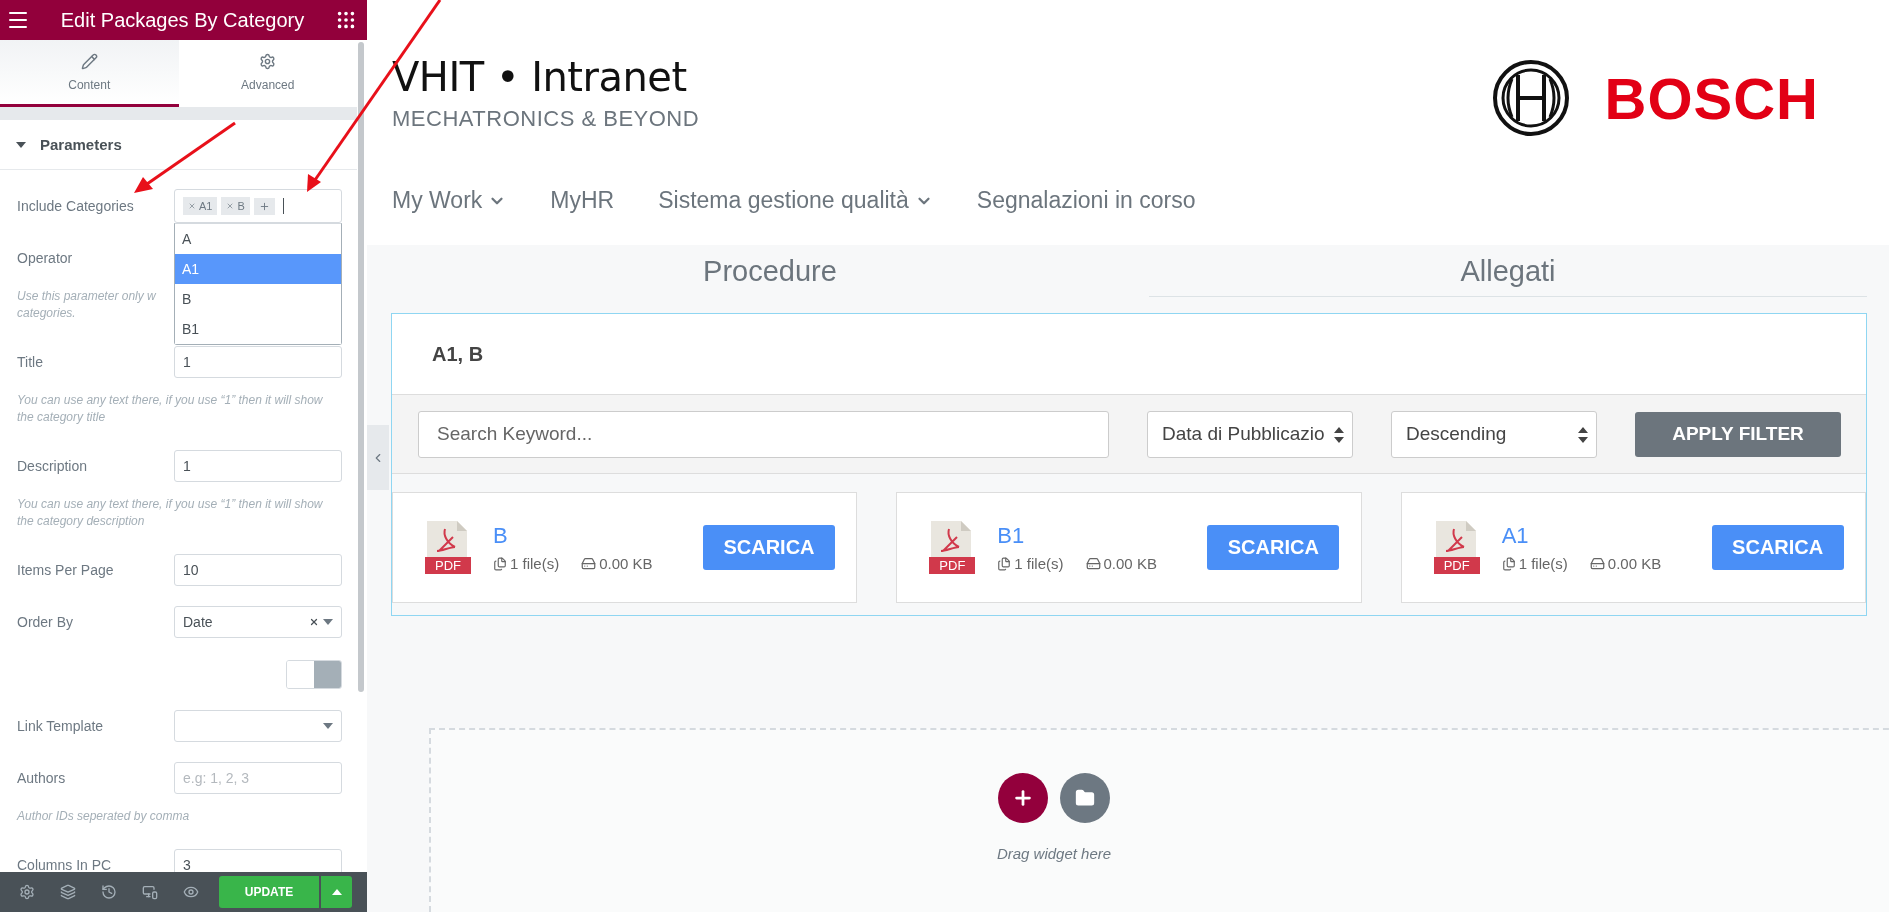 The width and height of the screenshot is (1889, 912). Describe the element at coordinates (268, 61) in the screenshot. I see `gear-icon` at that location.